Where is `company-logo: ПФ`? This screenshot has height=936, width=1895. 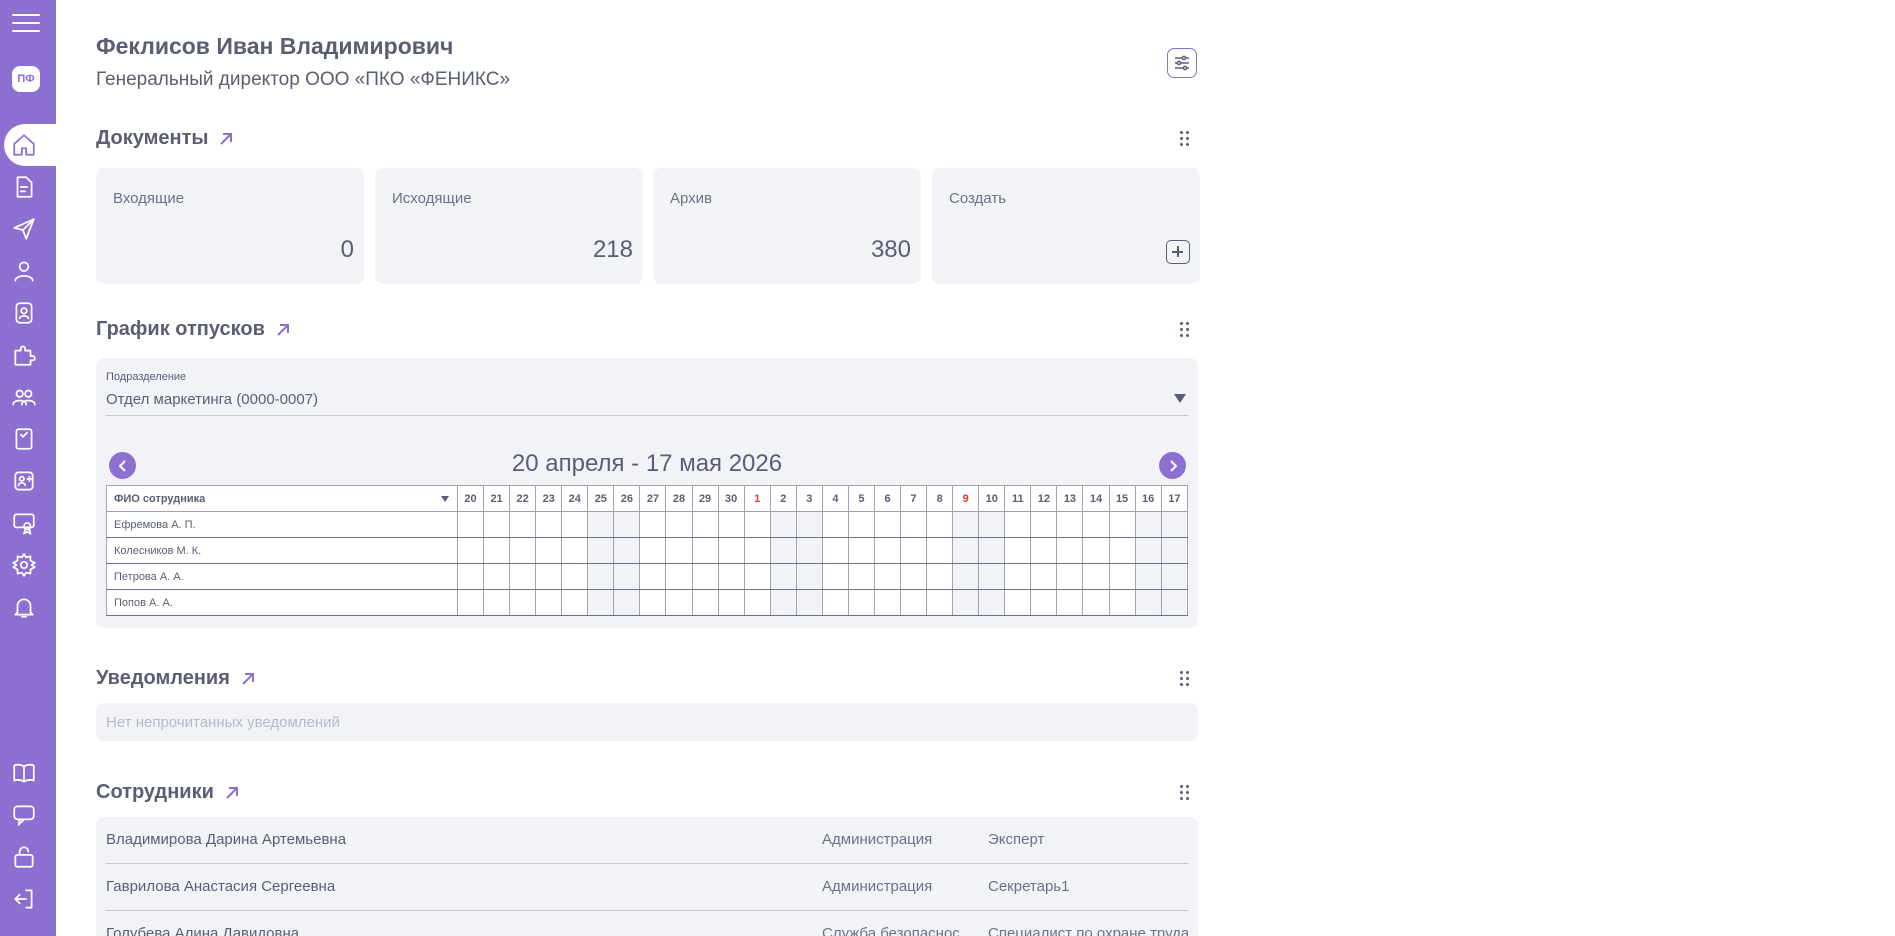
company-logo: ПФ is located at coordinates (26, 79).